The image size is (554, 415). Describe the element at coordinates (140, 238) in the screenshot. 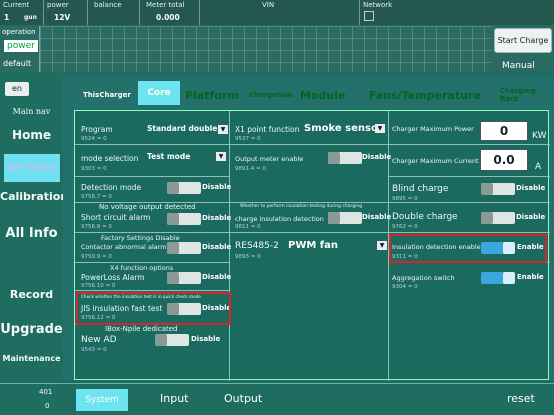

I see `factory-label: Factory Settings Disable` at that location.